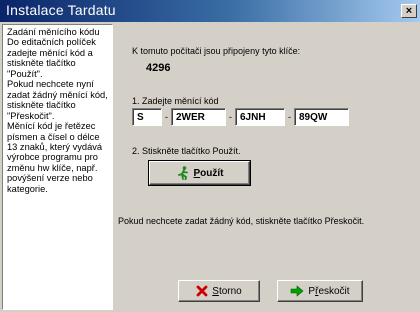 The width and height of the screenshot is (420, 312). I want to click on red-x-icon, so click(202, 291).